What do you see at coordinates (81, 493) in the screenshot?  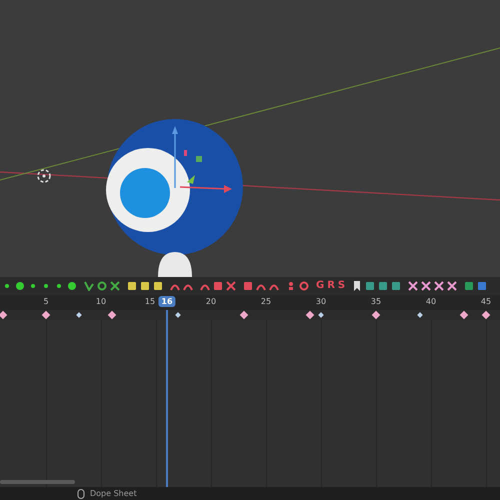 I see `mouse-icon` at bounding box center [81, 493].